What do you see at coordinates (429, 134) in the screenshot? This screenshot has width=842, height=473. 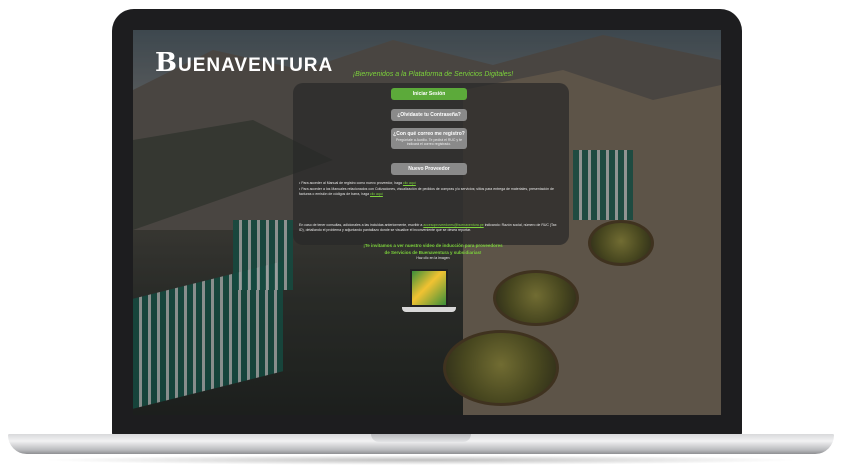 I see `which-email-label: ¿Con qué correo me registro?` at bounding box center [429, 134].